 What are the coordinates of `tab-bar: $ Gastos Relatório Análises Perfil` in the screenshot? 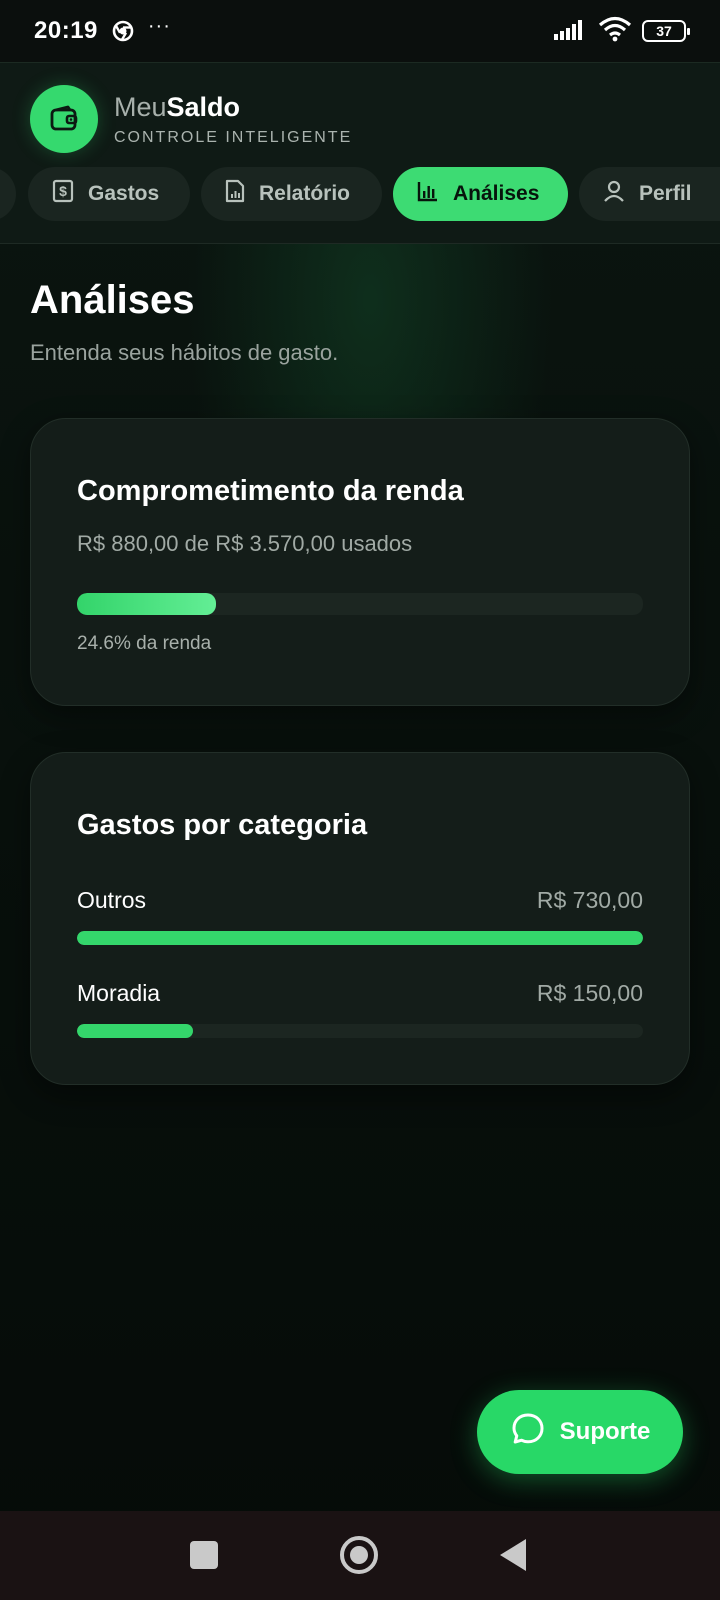 It's located at (360, 194).